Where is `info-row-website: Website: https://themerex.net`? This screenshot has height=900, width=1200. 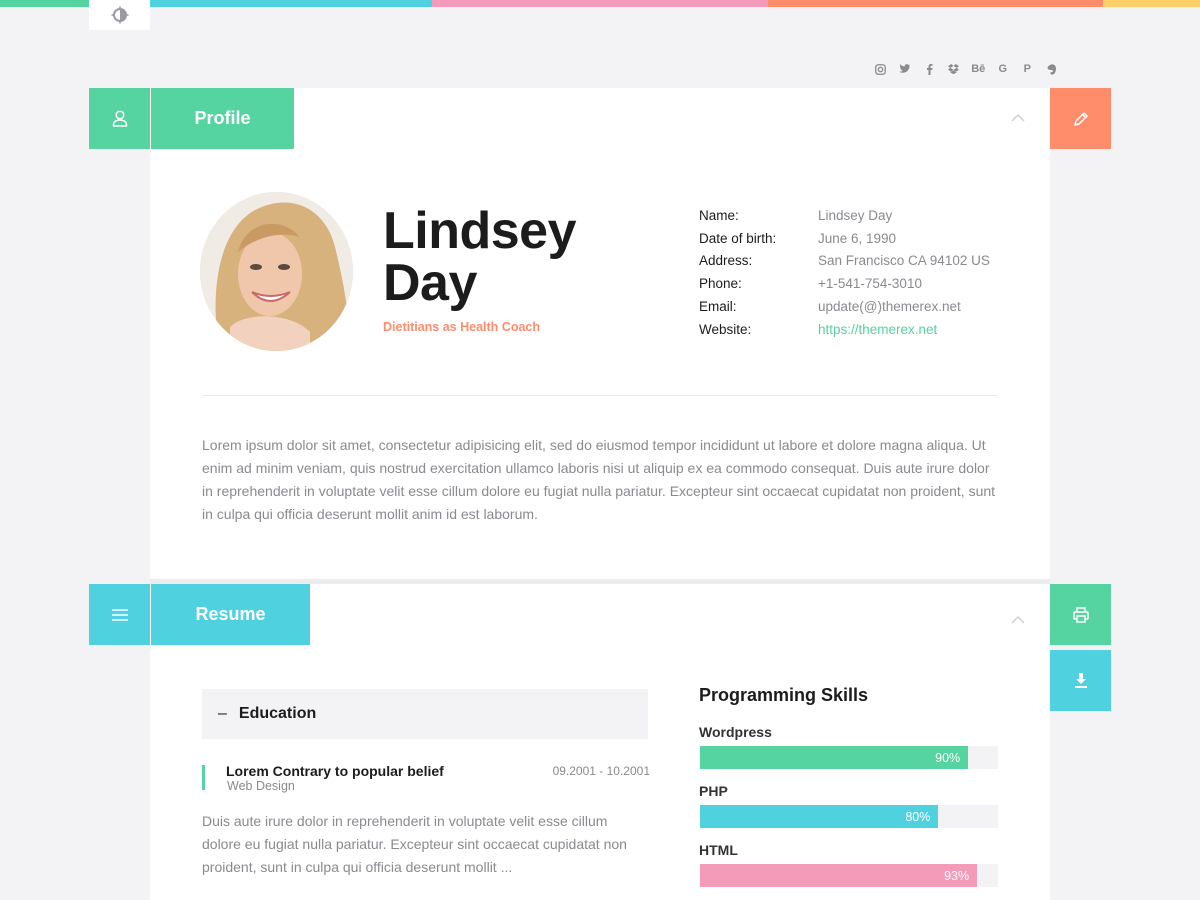
info-row-website: Website: https://themerex.net is located at coordinates (844, 330).